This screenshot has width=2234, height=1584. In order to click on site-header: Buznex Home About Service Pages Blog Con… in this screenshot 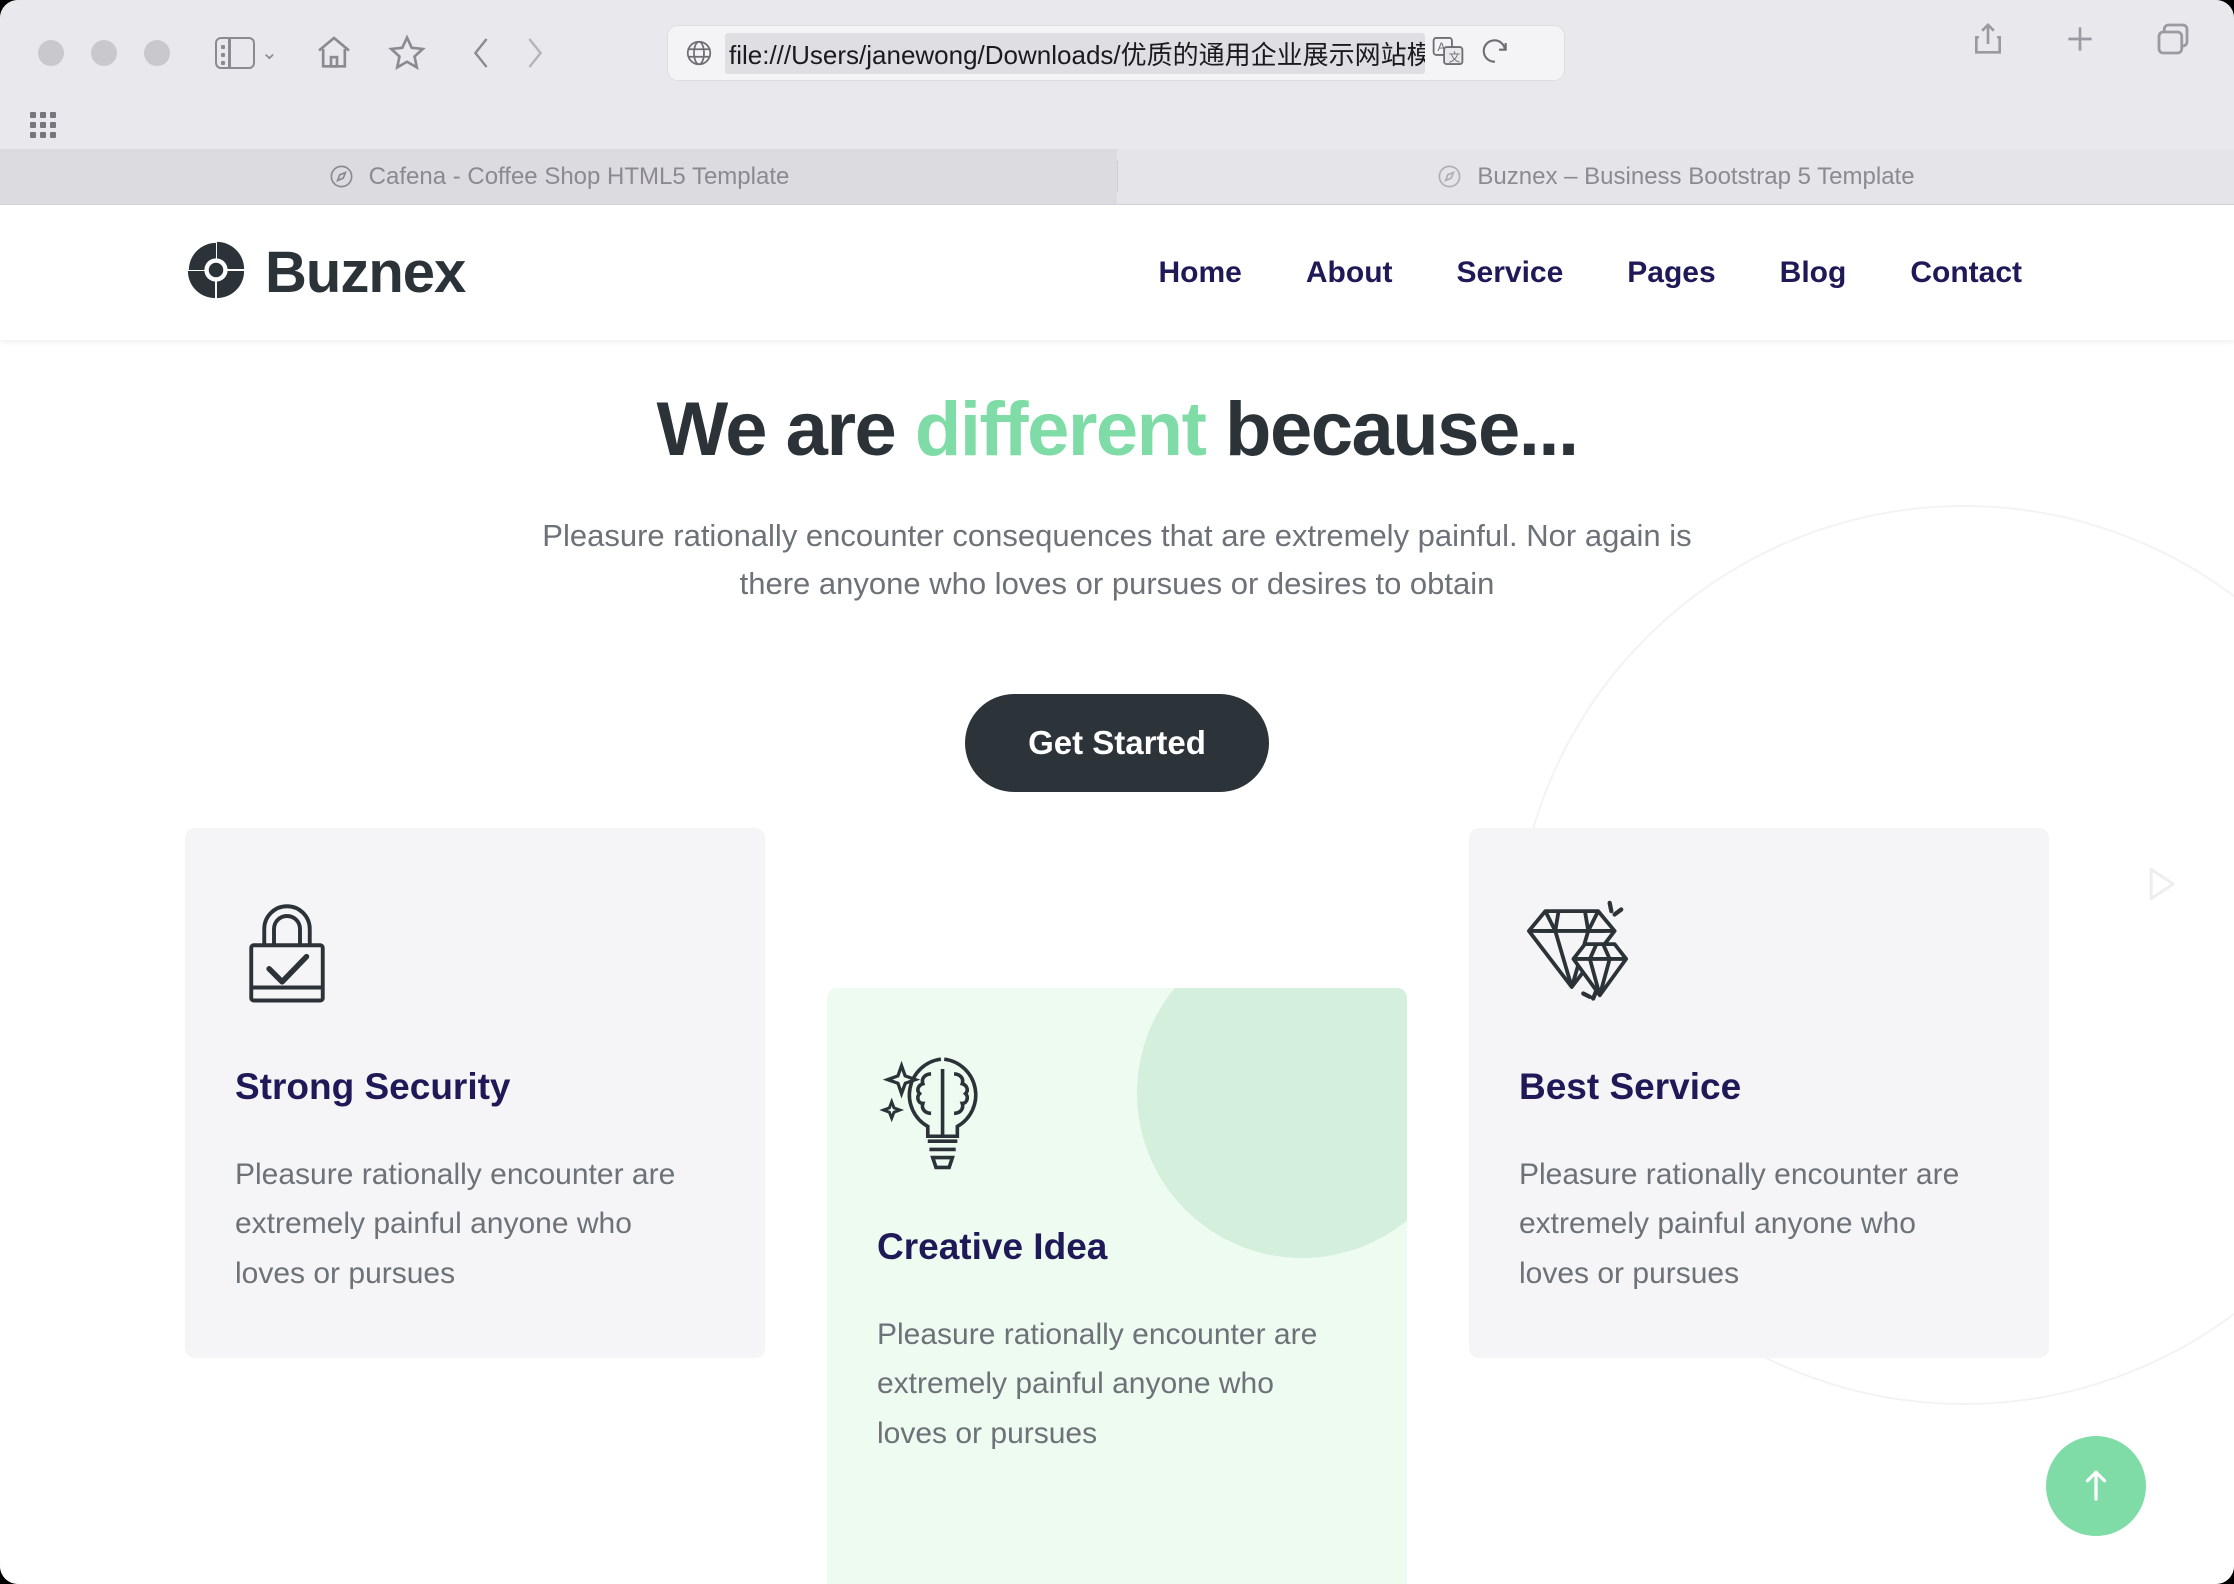, I will do `click(1117, 272)`.